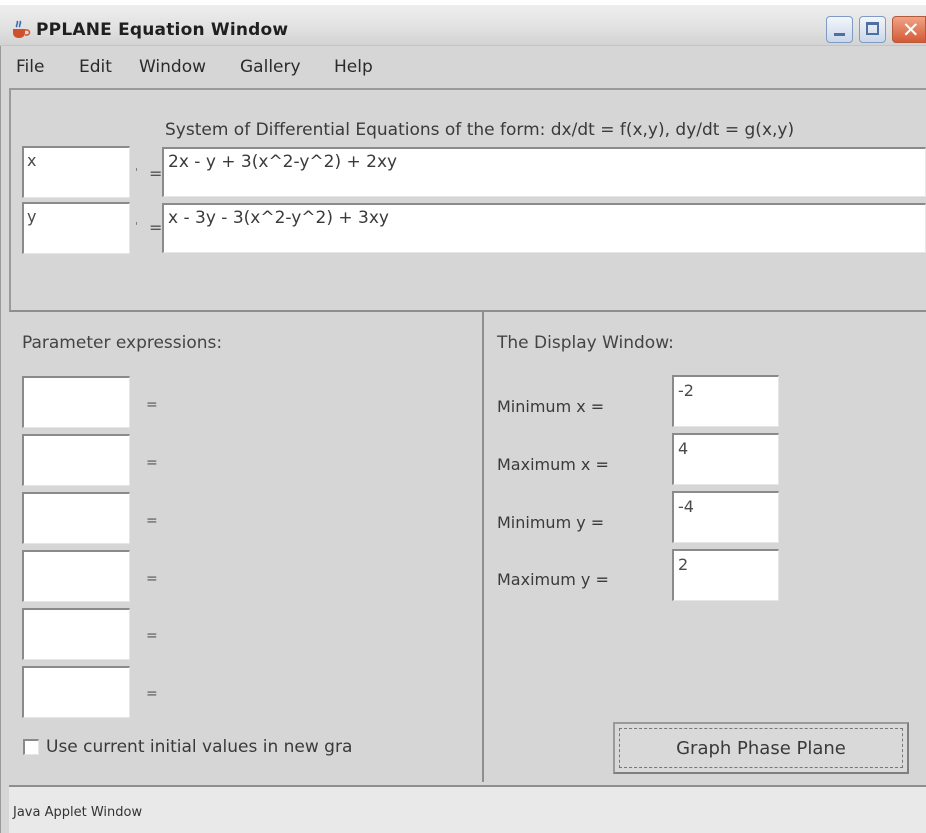 This screenshot has width=926, height=833. What do you see at coordinates (76, 228) in the screenshot?
I see `y-variable-field: y` at bounding box center [76, 228].